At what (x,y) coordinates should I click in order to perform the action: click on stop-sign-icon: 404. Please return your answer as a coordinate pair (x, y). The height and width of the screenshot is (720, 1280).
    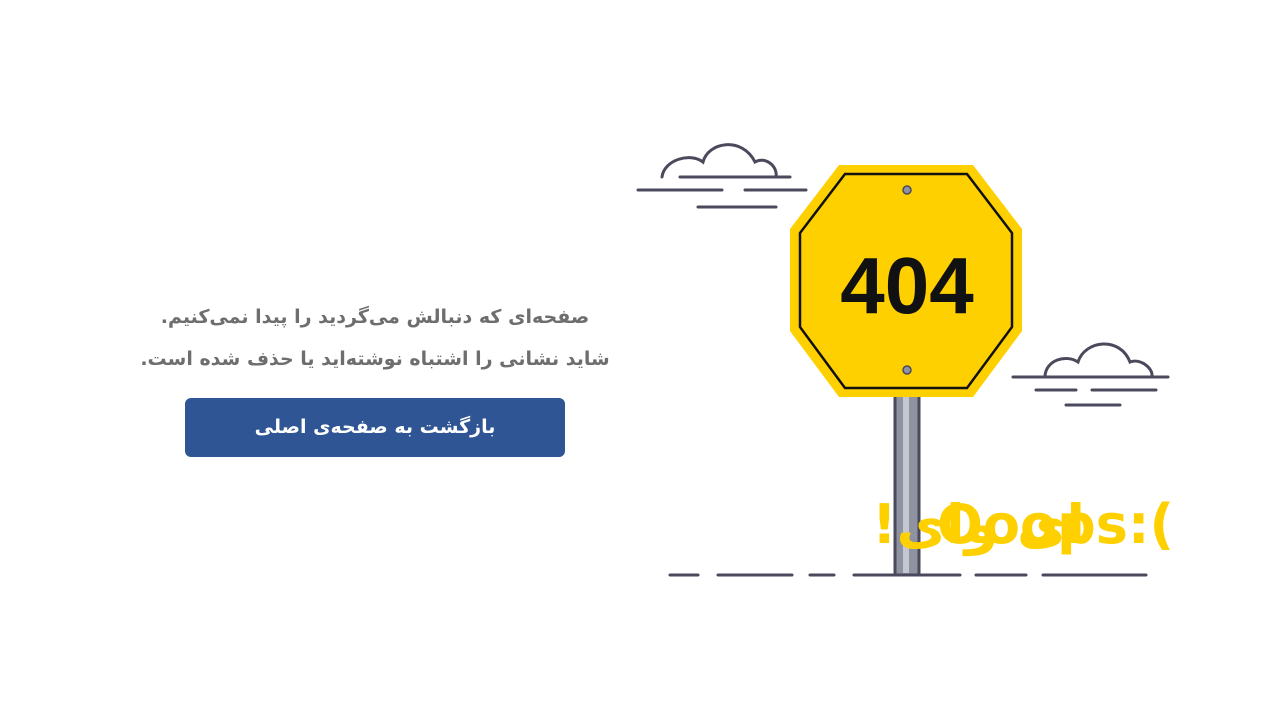
    Looking at the image, I should click on (906, 281).